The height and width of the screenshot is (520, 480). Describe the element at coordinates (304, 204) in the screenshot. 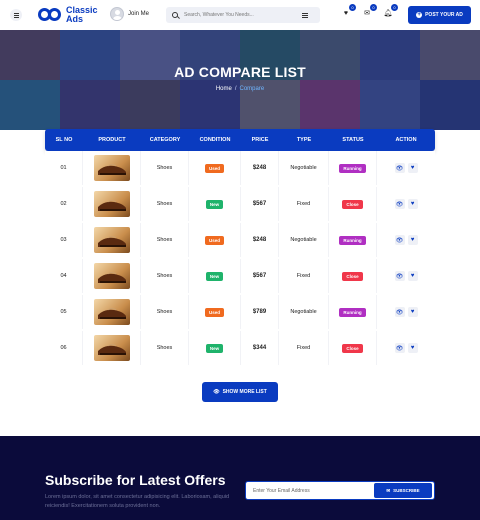

I see `type-cell: Fixed` at that location.